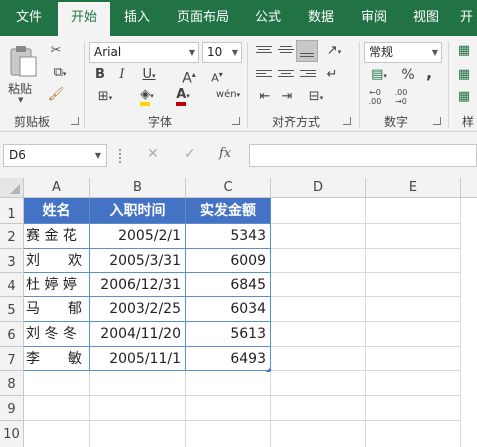 The width and height of the screenshot is (477, 447). I want to click on tab-review: 审阅, so click(374, 18).